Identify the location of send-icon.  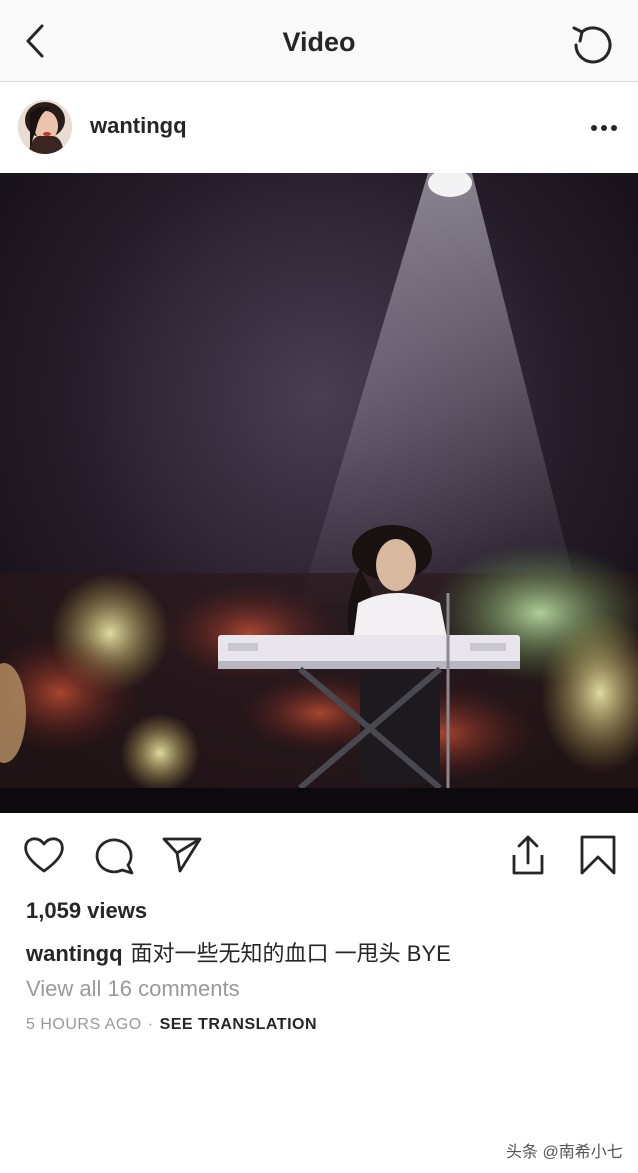
(182, 855).